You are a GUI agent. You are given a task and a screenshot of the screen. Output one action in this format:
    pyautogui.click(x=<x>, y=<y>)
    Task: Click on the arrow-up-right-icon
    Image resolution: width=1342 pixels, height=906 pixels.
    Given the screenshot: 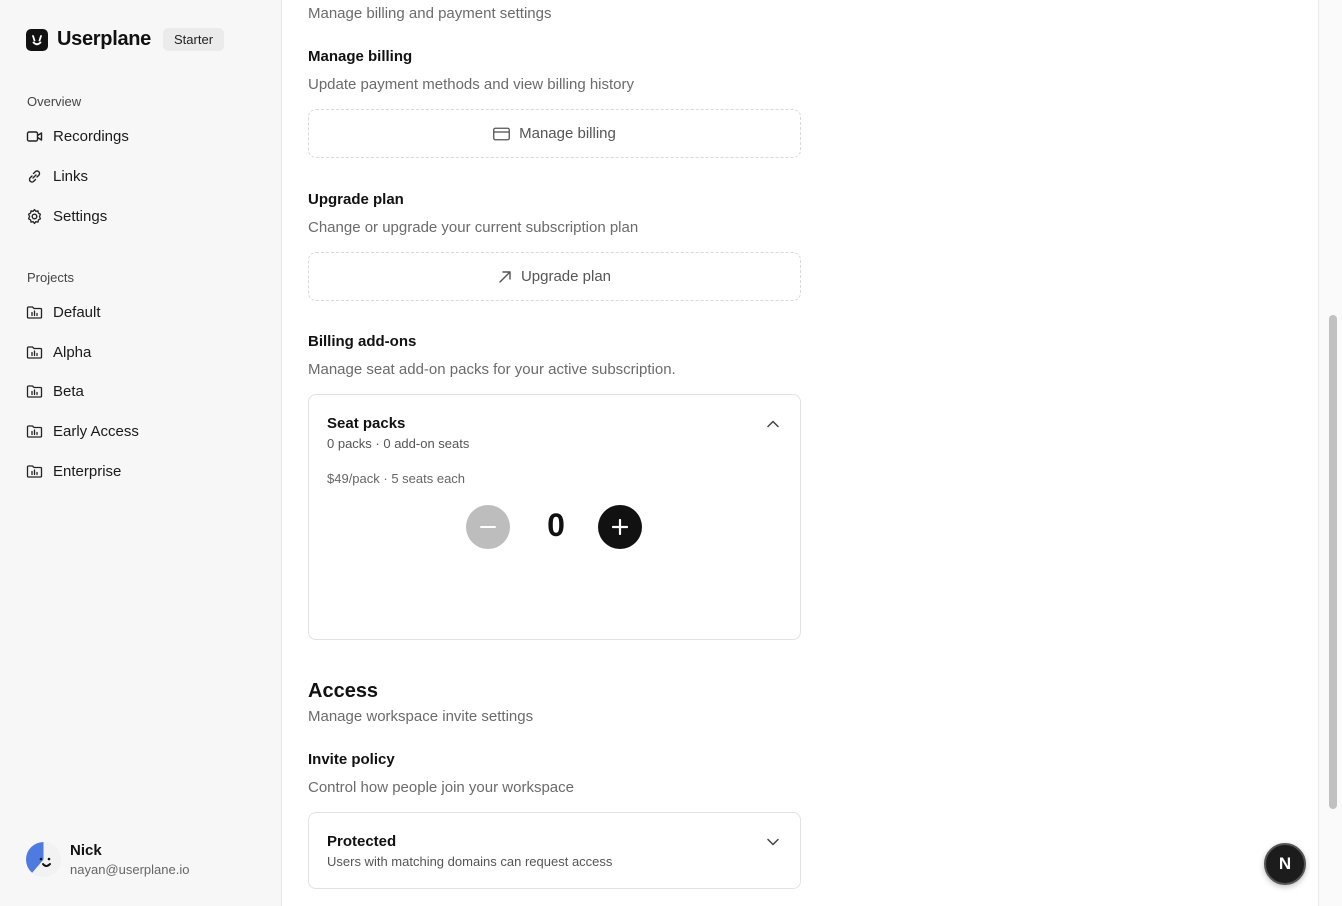 What is the action you would take?
    pyautogui.click(x=505, y=277)
    